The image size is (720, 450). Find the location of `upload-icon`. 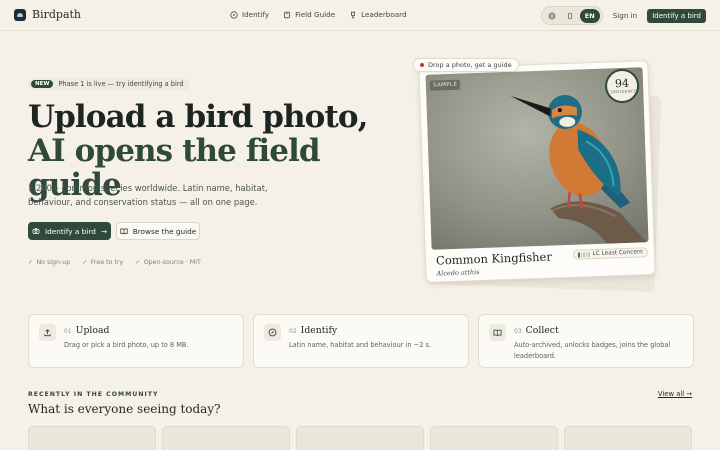

upload-icon is located at coordinates (47, 332).